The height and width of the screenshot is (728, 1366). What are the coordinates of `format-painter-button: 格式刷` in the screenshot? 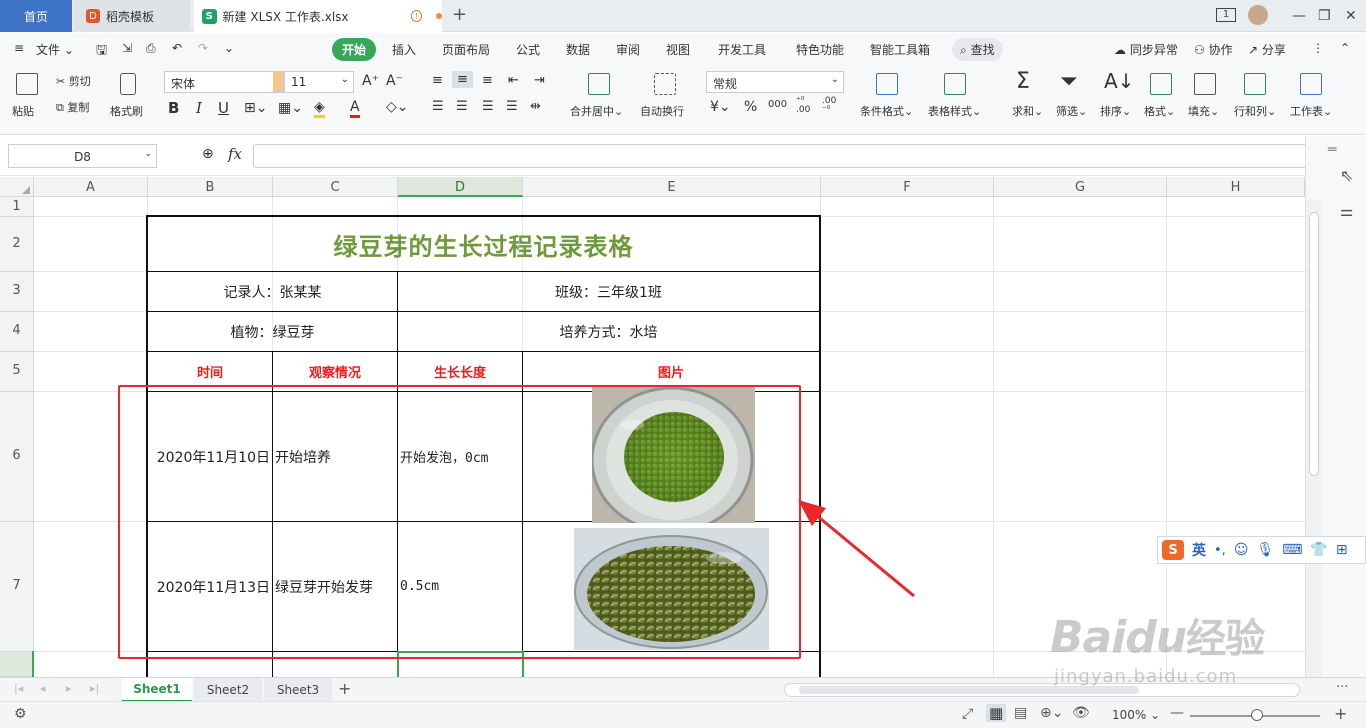 It's located at (126, 111).